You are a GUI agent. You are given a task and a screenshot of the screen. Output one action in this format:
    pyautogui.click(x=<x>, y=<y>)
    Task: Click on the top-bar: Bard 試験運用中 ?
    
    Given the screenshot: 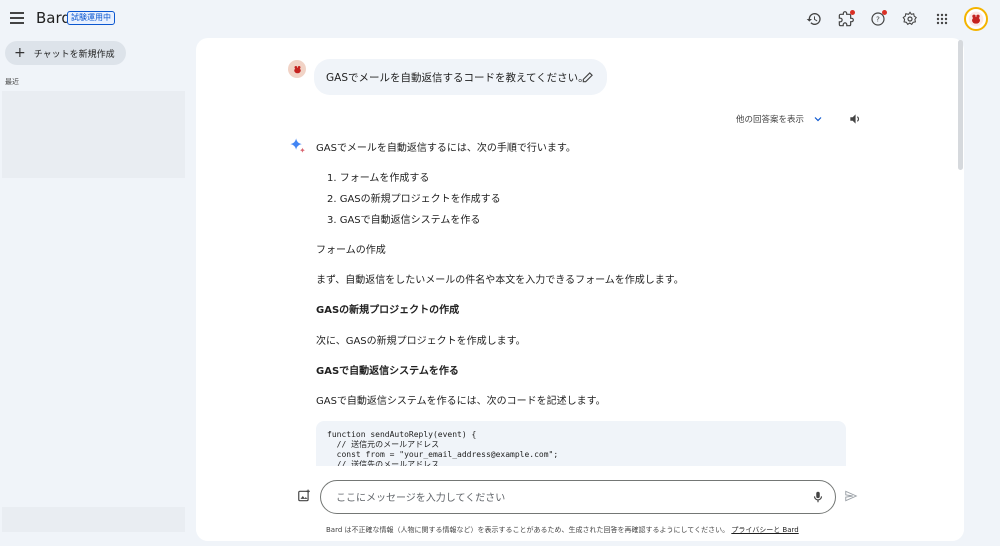 What is the action you would take?
    pyautogui.click(x=500, y=19)
    